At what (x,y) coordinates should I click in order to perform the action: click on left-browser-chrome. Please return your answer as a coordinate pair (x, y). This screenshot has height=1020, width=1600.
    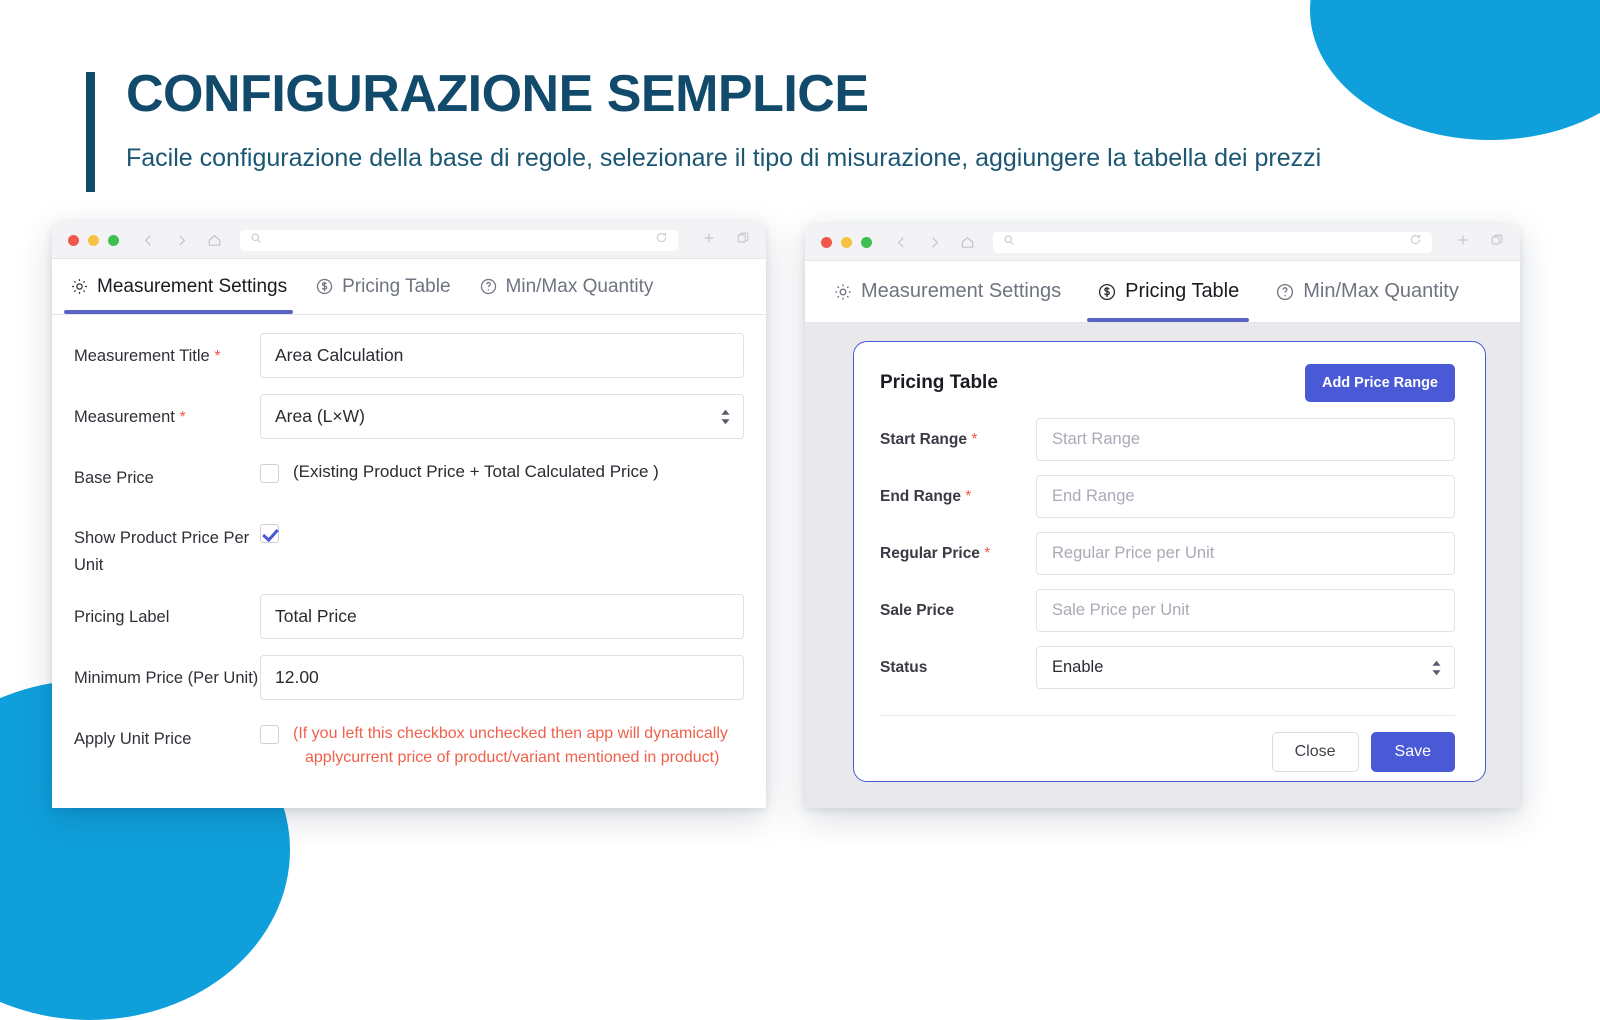
    Looking at the image, I should click on (409, 240).